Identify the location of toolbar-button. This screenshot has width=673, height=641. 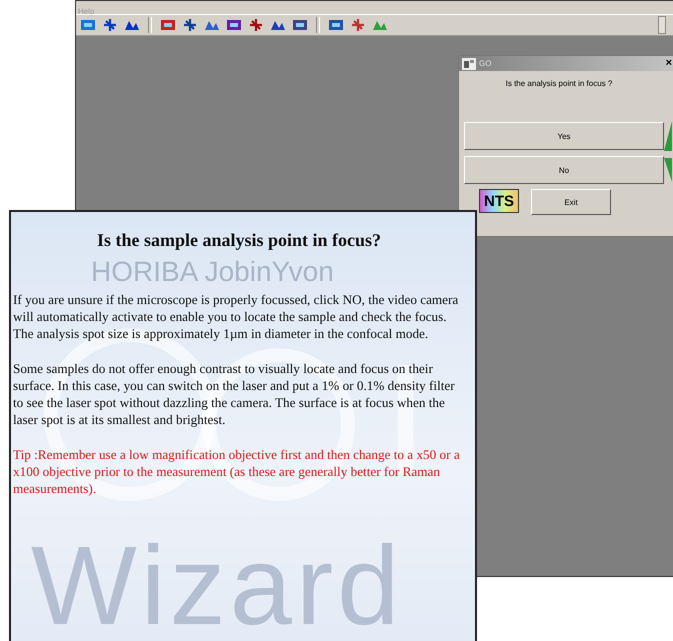
(662, 25).